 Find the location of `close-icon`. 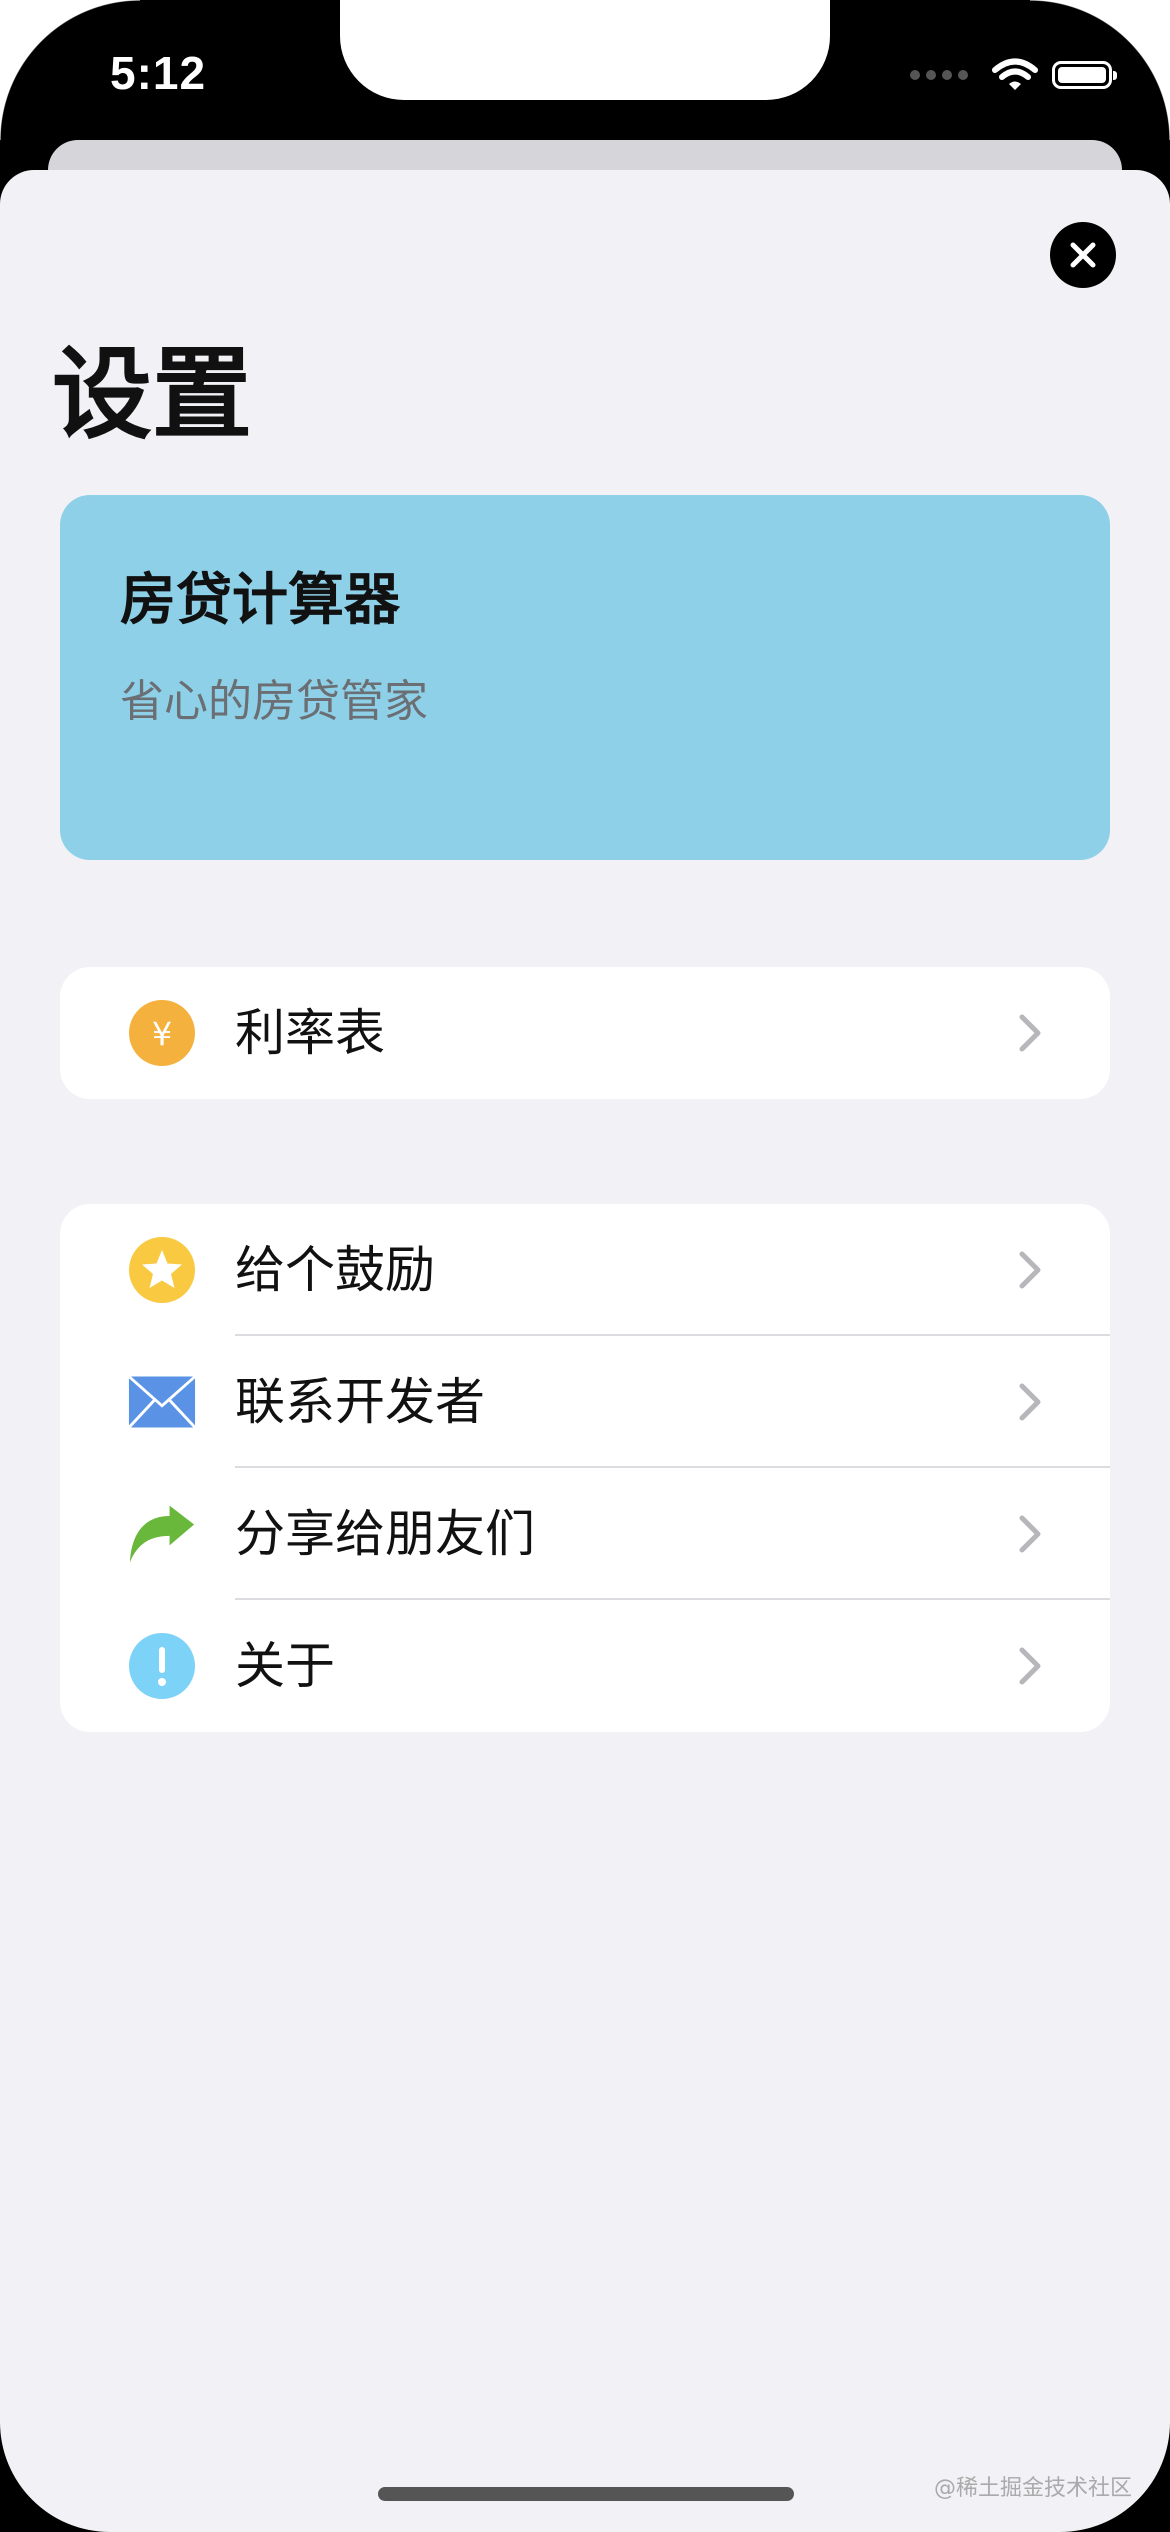

close-icon is located at coordinates (1083, 255).